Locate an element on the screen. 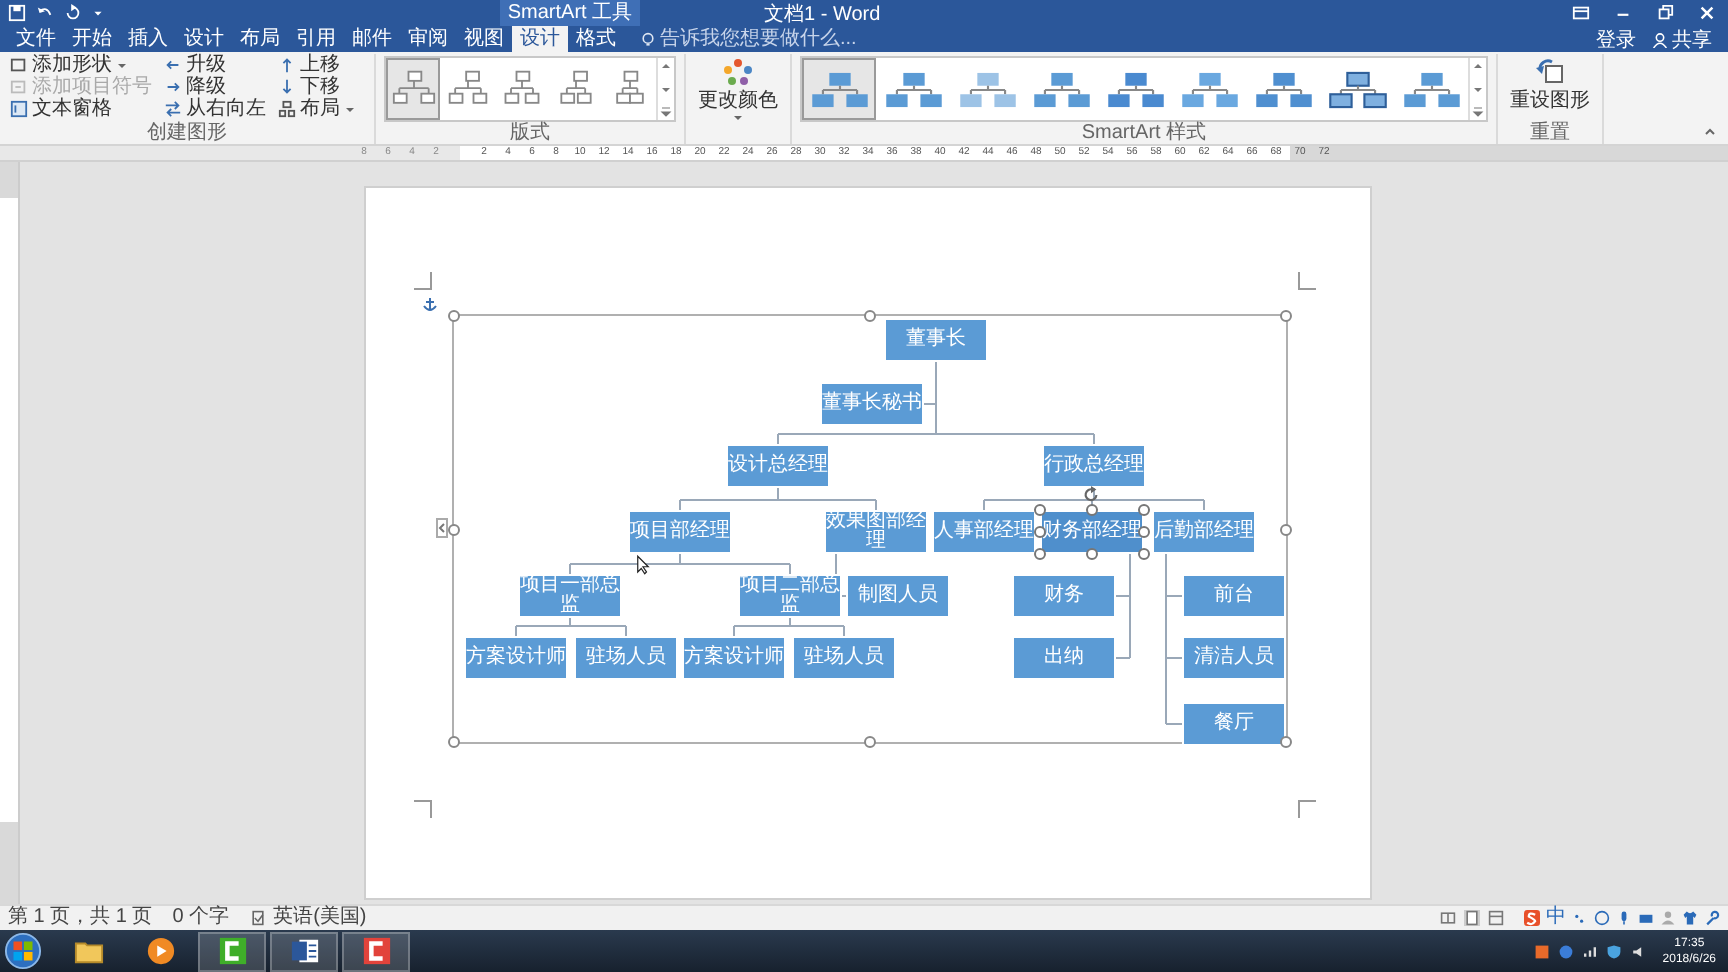 The width and height of the screenshot is (1728, 972). text-pane-toggle-icon is located at coordinates (442, 528).